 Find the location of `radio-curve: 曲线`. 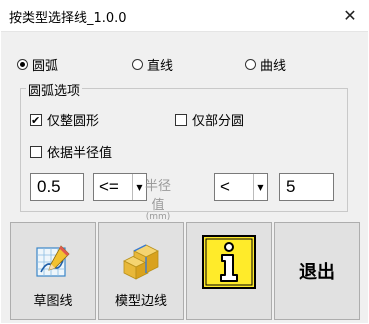

radio-curve: 曲线 is located at coordinates (265, 64).